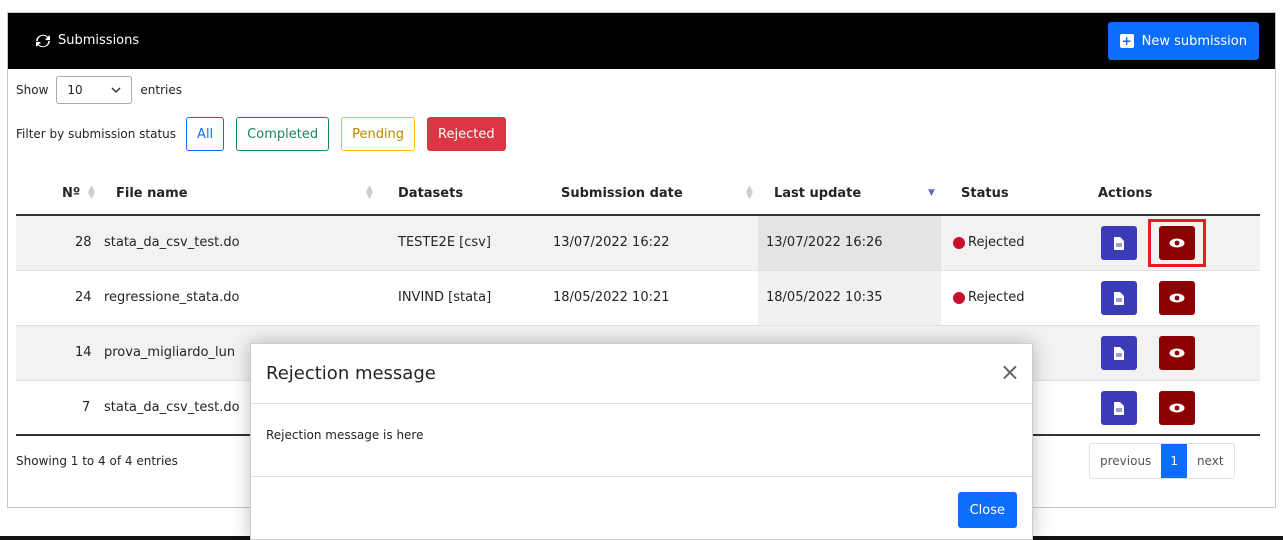 Image resolution: width=1283 pixels, height=540 pixels. I want to click on modal-divider, so click(641, 476).